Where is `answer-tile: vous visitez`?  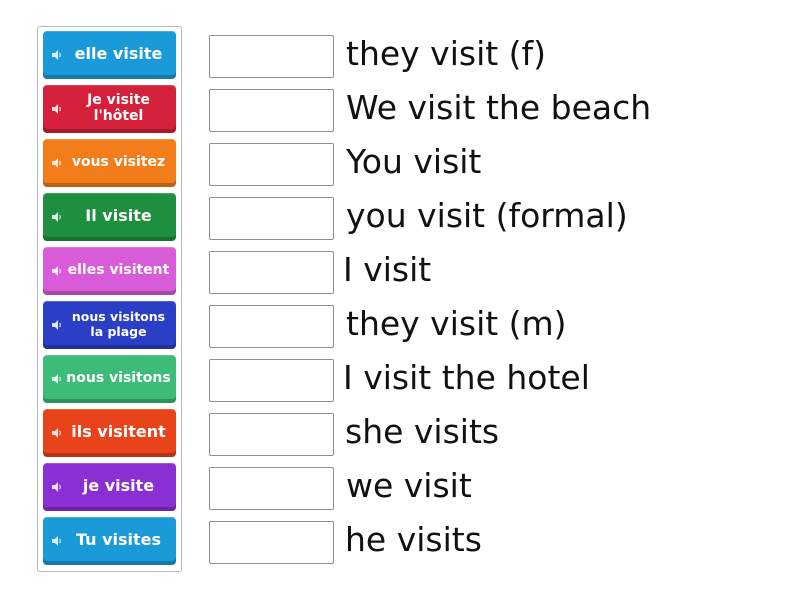 answer-tile: vous visitez is located at coordinates (109, 163).